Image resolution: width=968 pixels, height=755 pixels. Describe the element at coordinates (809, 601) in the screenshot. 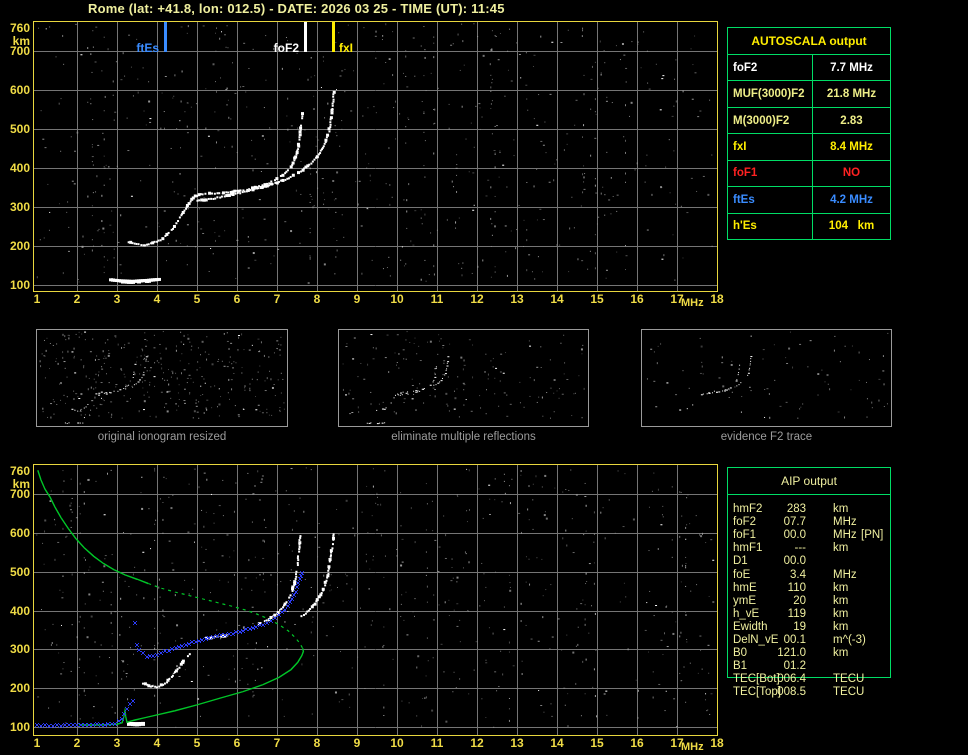

I see `aip-row-yme: ymE 20 km` at that location.